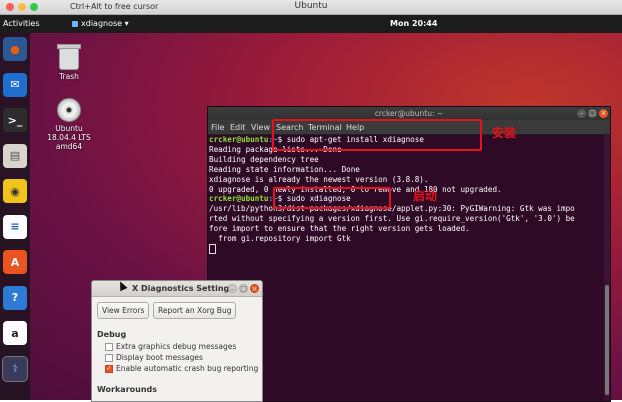  Describe the element at coordinates (195, 310) in the screenshot. I see `report-xorg-bug-button: Report an Xorg Bug` at that location.